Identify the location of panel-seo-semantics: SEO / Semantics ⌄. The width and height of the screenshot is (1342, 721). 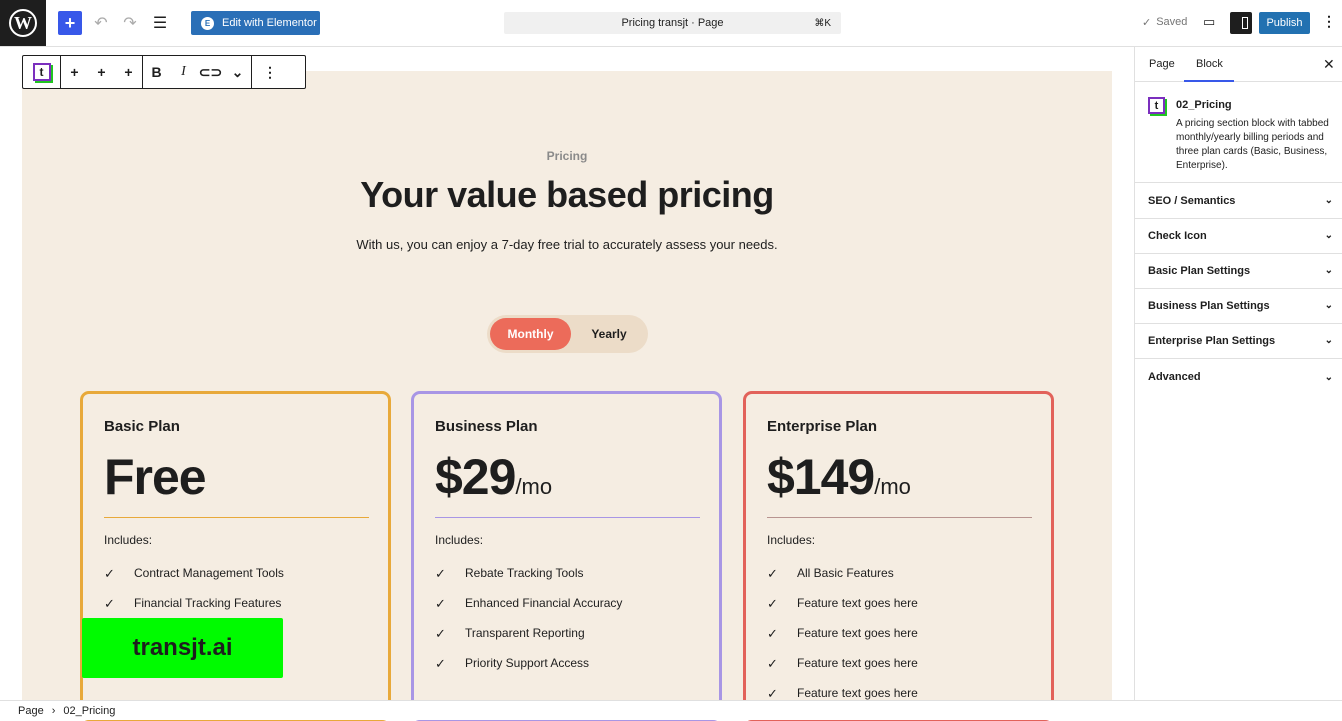
(1238, 201).